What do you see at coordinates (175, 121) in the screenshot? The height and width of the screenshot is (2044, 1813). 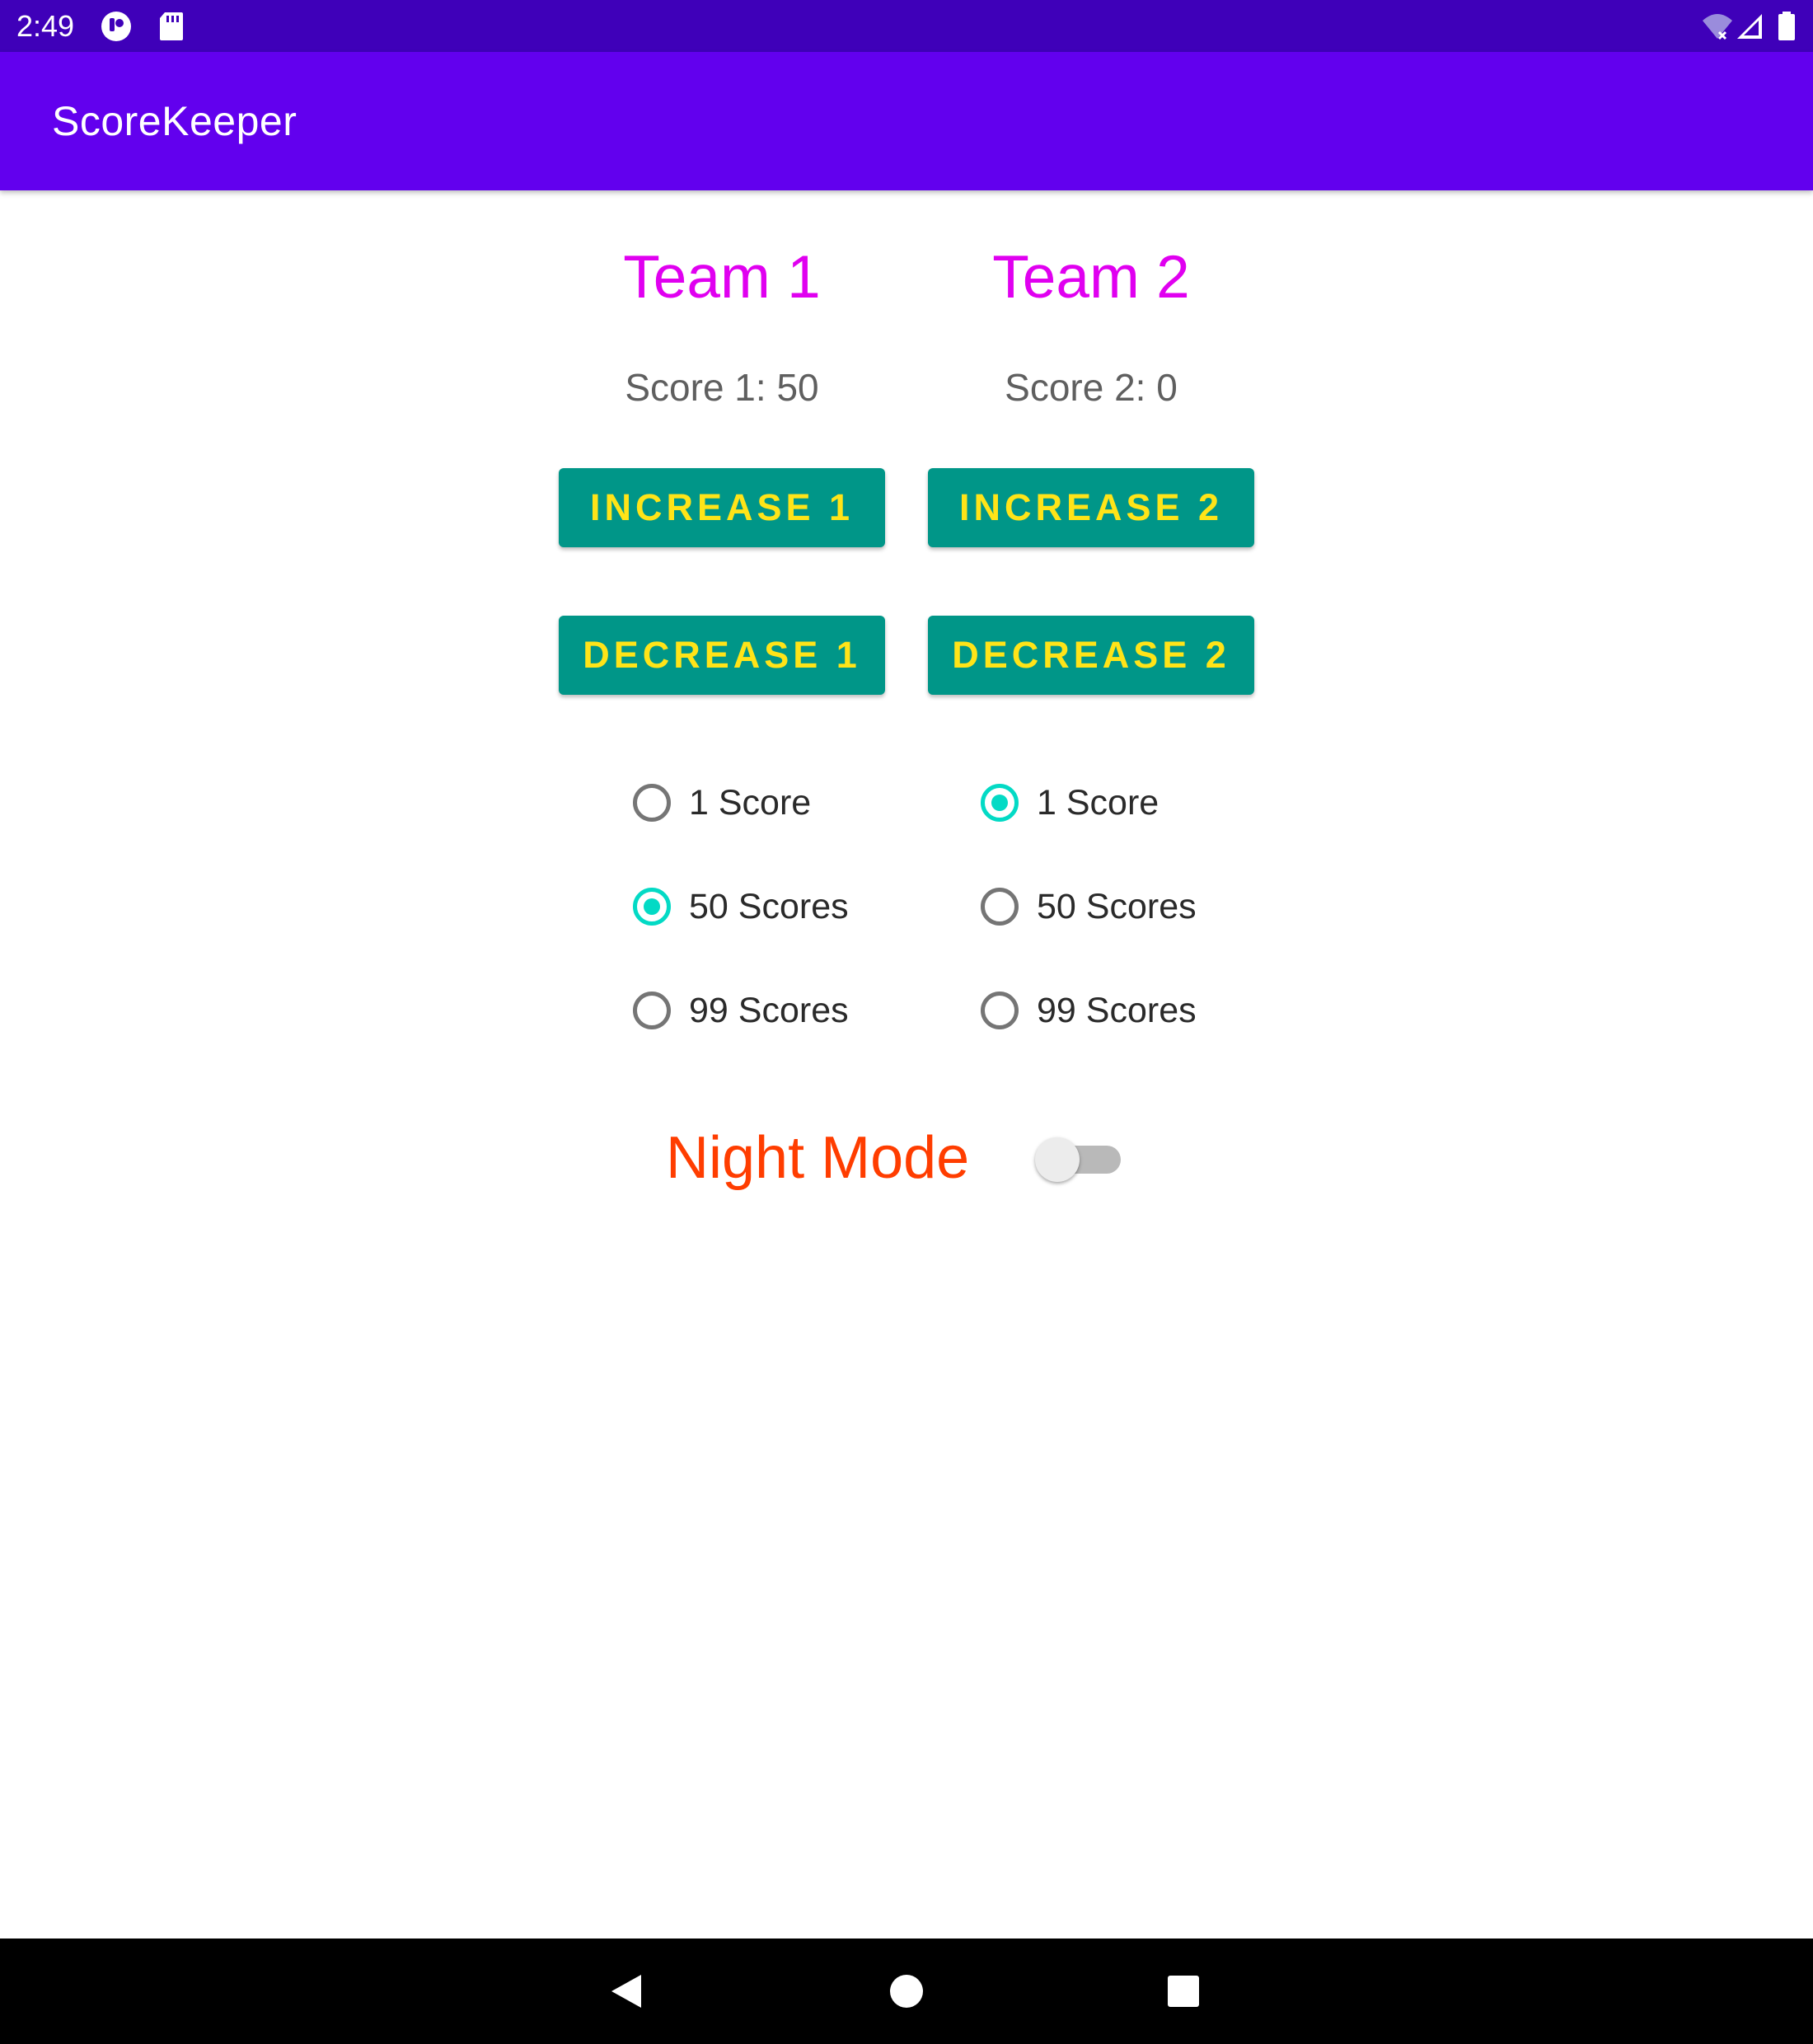 I see `app-title: ScoreKeeper` at bounding box center [175, 121].